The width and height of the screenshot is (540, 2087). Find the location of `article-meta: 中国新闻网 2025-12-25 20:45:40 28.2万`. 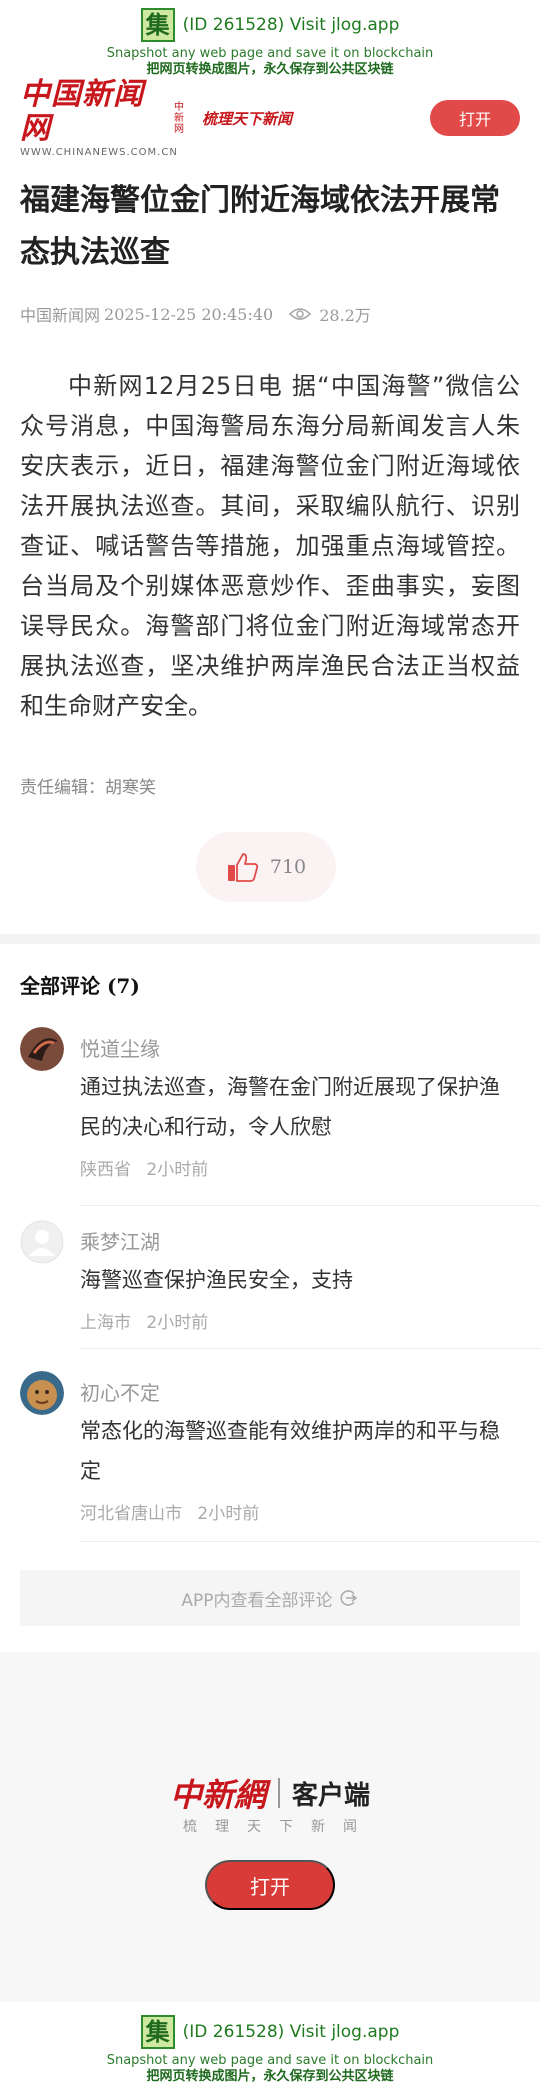

article-meta: 中国新闻网 2025-12-25 20:45:40 28.2万 is located at coordinates (195, 314).